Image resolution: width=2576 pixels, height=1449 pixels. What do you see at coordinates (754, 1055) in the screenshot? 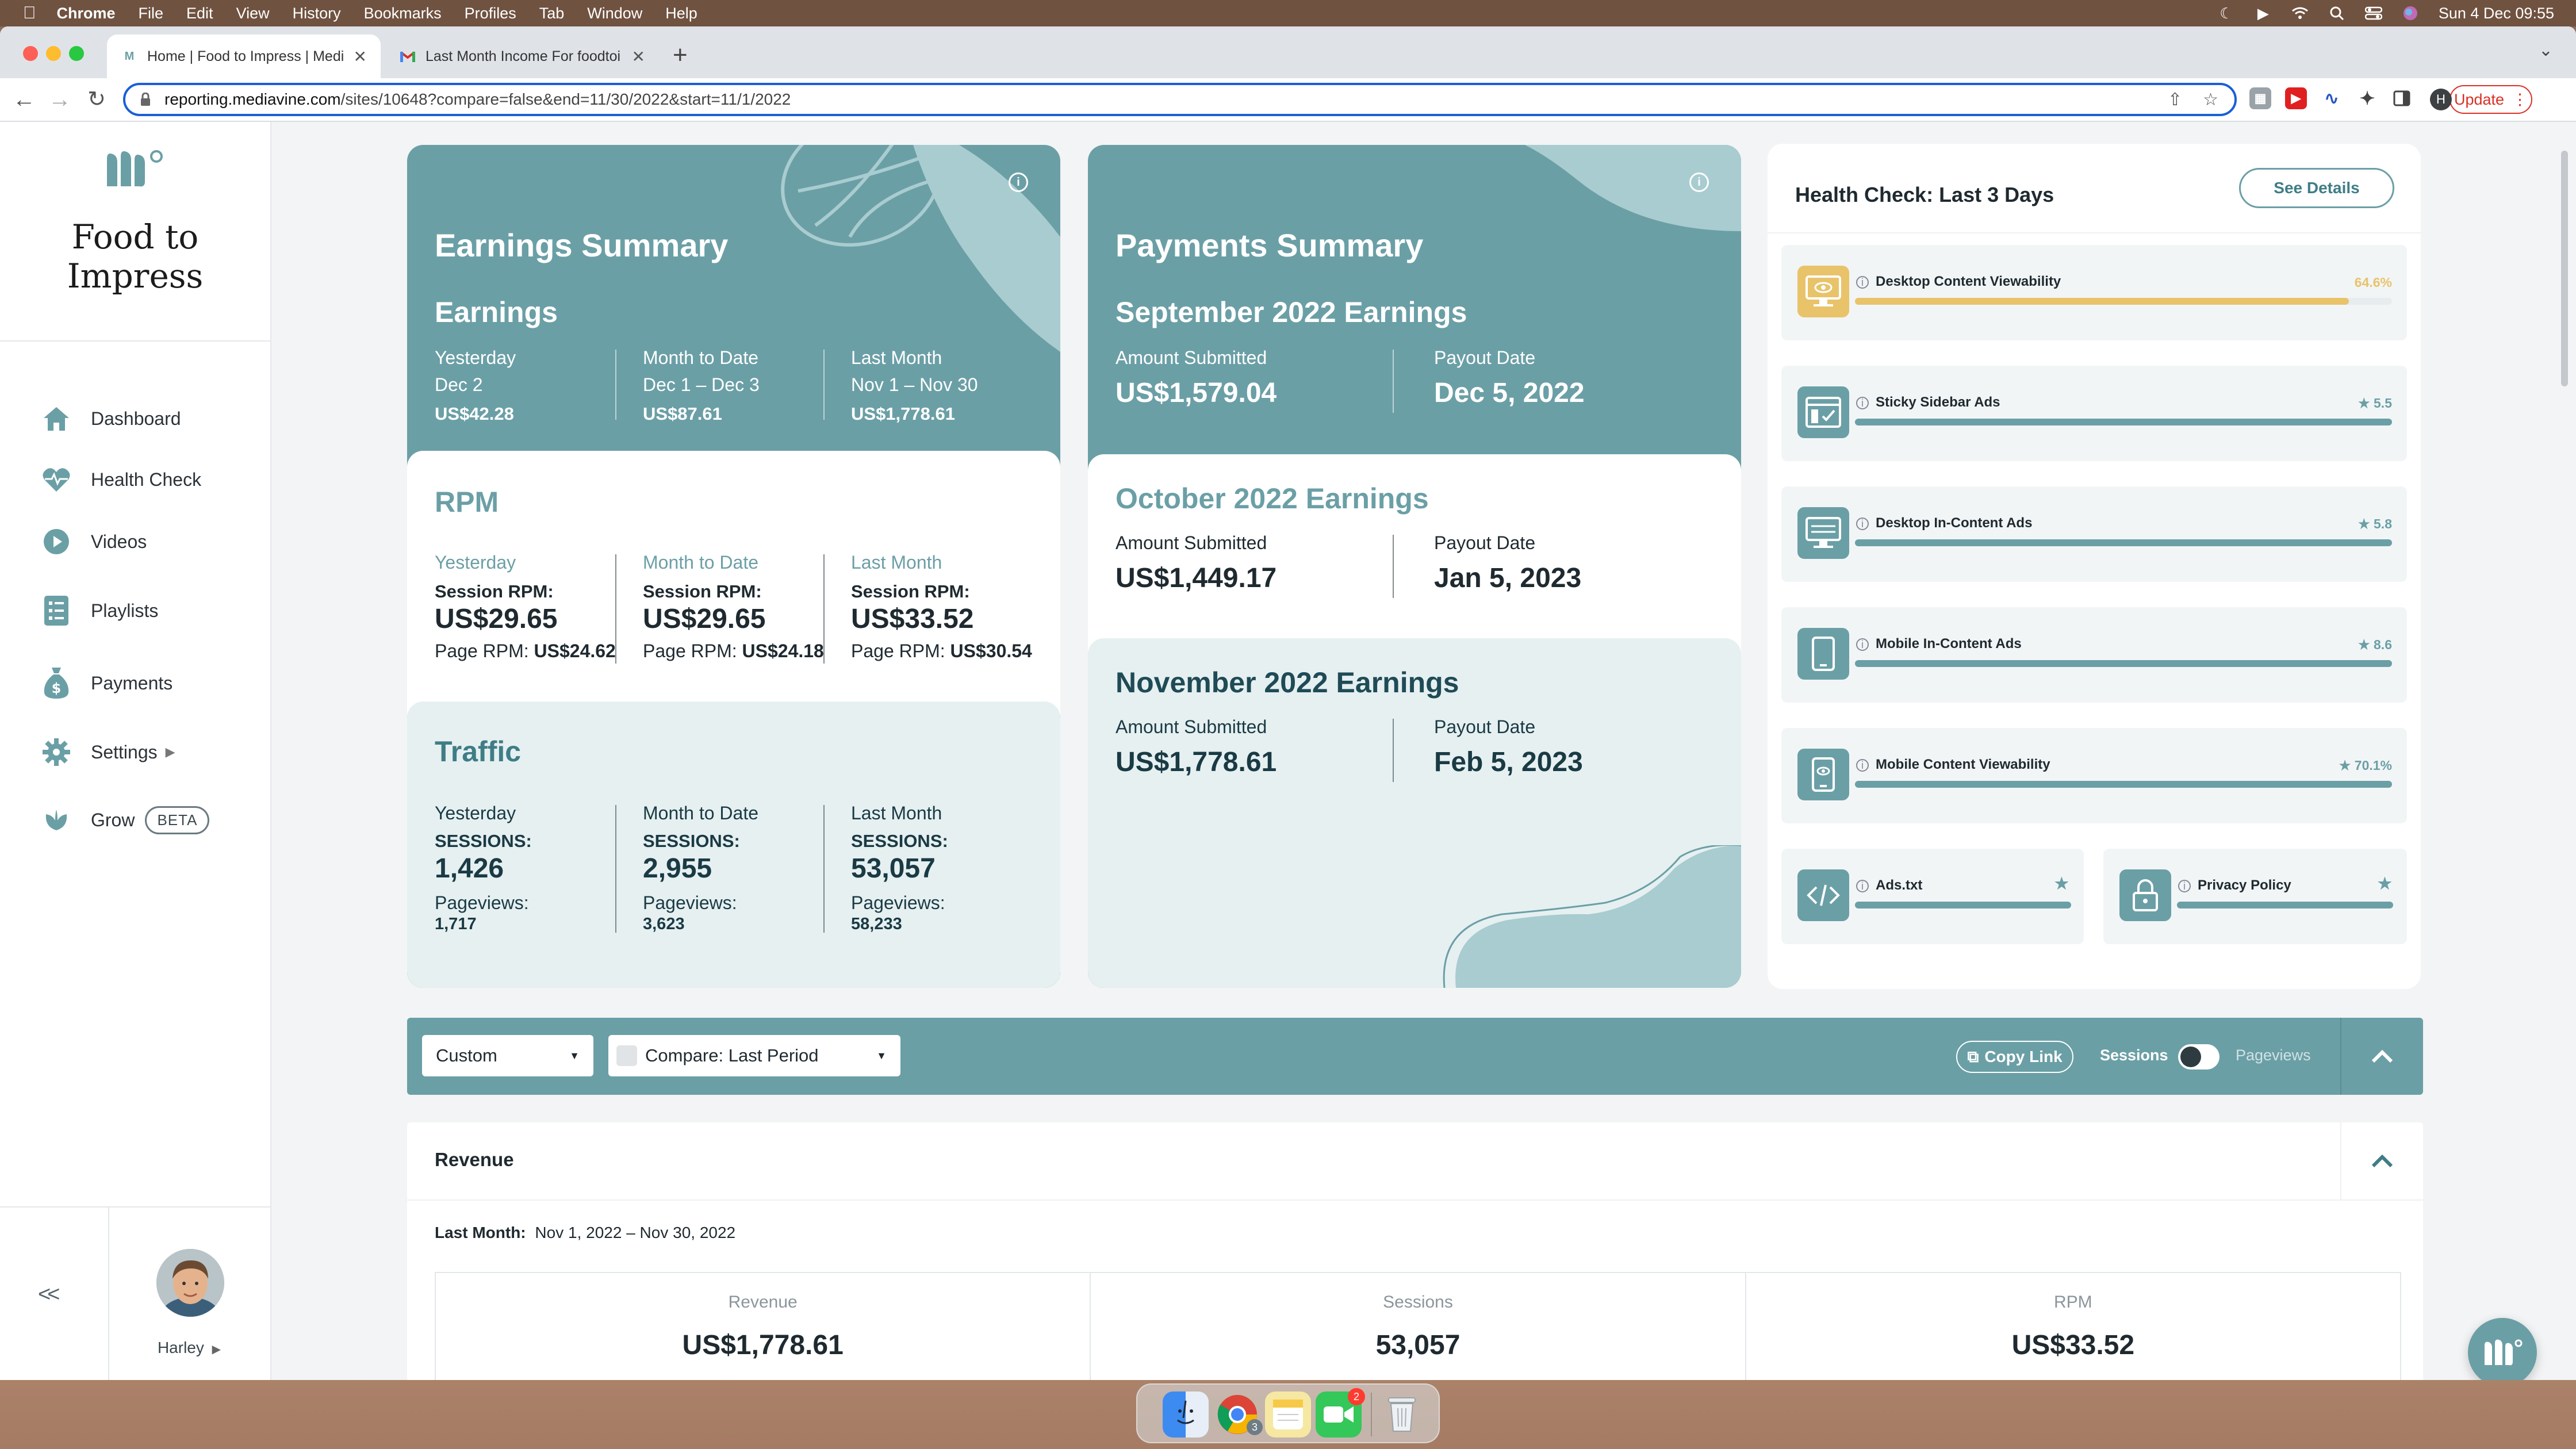
I see `compare-select: Compare: Last Period ▼` at bounding box center [754, 1055].